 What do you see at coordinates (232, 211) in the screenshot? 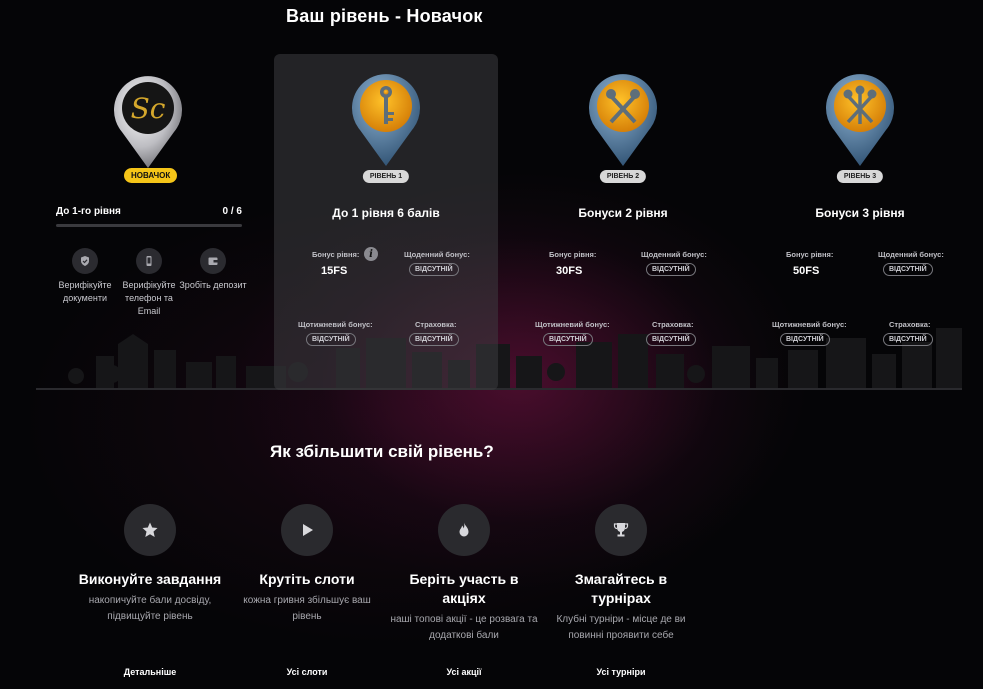
I see `progress-count: 0 / 6` at bounding box center [232, 211].